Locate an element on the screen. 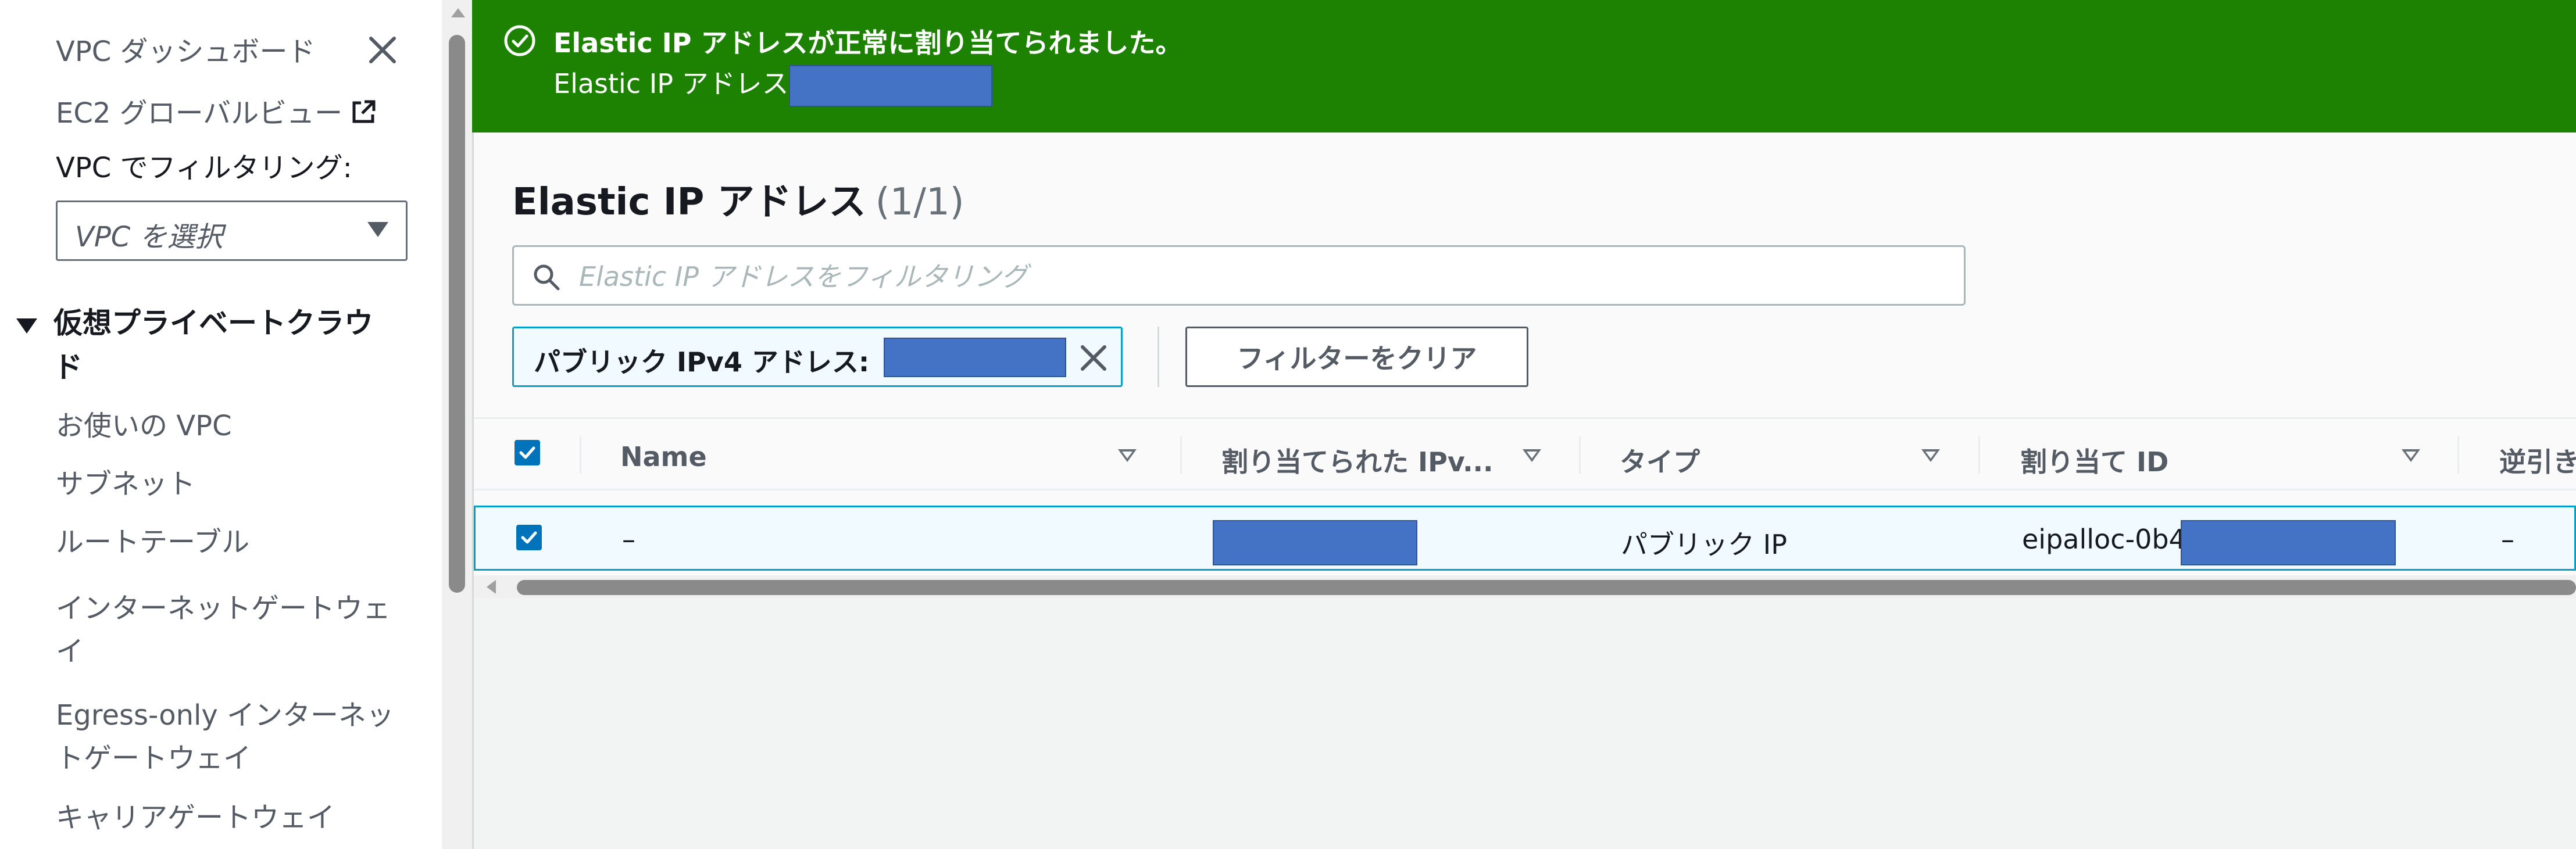  table-row: – パブリック IP eipalloc-0b4 – is located at coordinates (1525, 538).